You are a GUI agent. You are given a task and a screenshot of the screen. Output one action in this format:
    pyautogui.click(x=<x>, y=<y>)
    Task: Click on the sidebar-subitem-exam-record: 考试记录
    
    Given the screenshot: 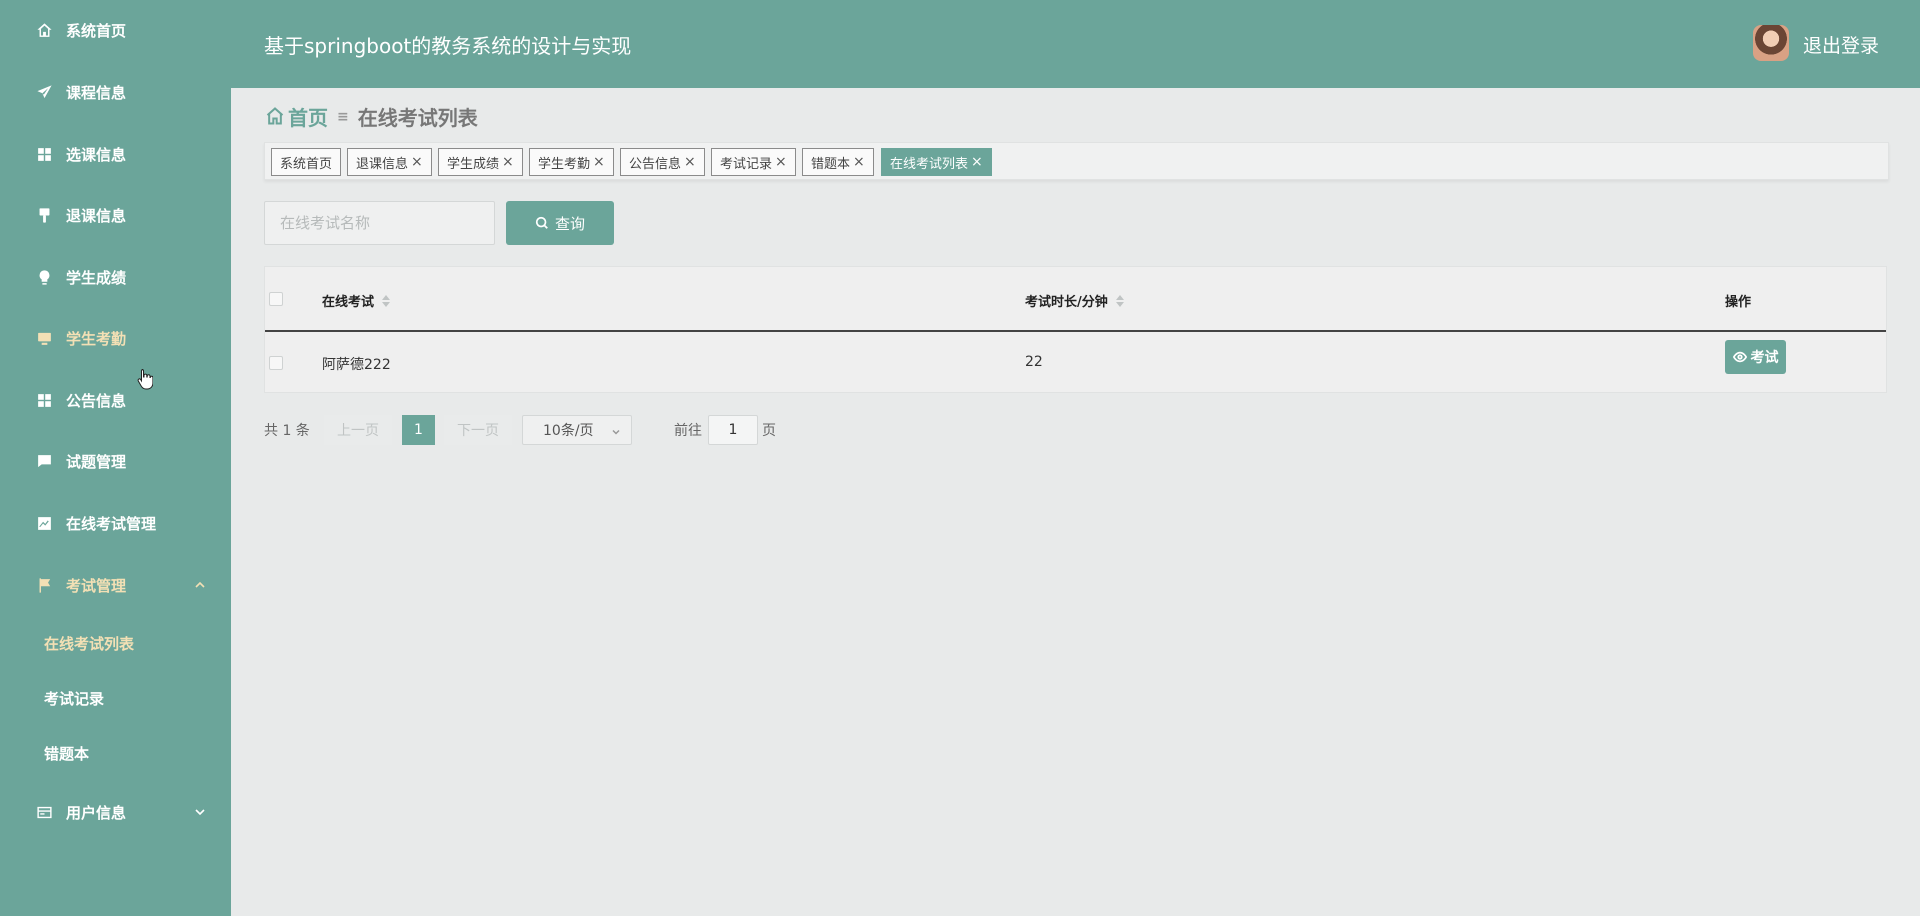 What is the action you would take?
    pyautogui.click(x=115, y=698)
    